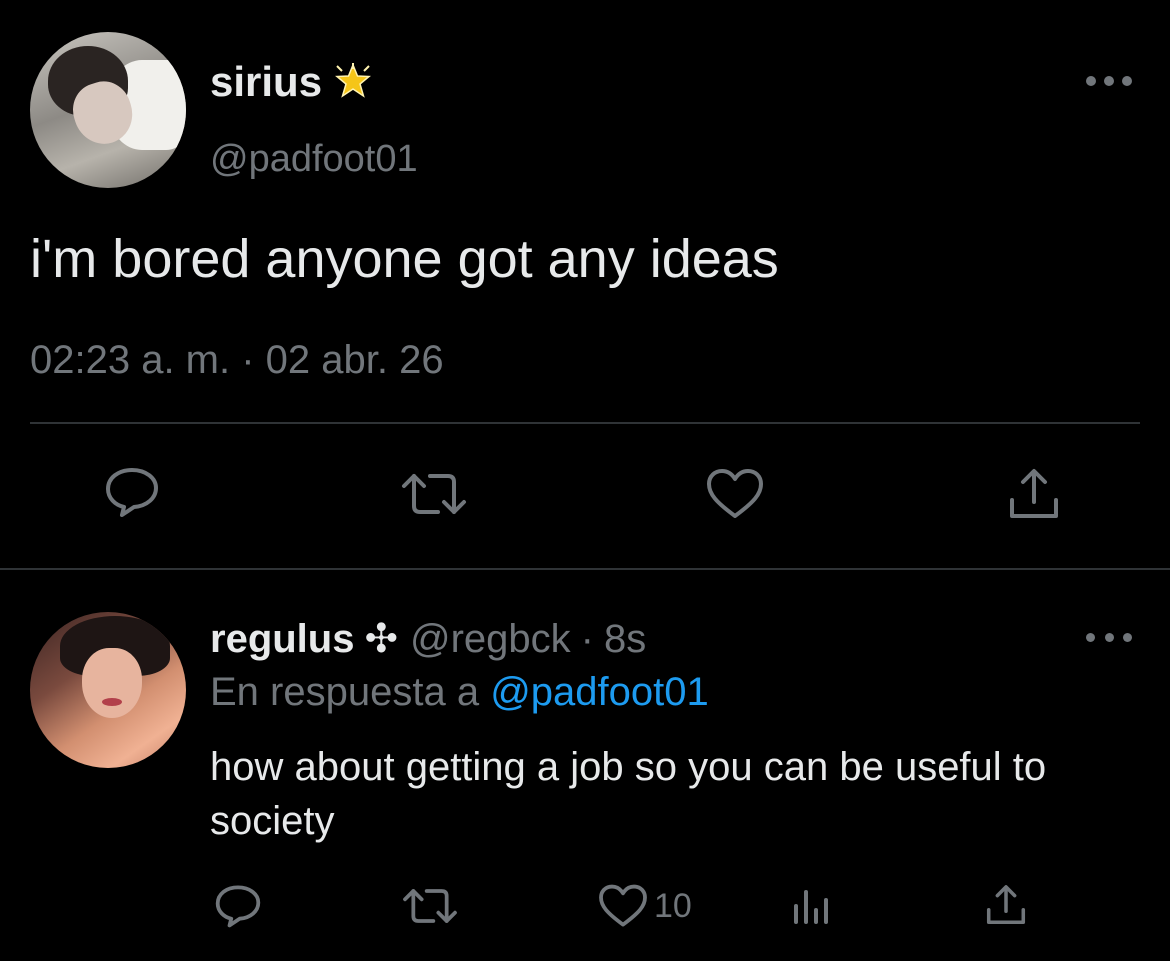  Describe the element at coordinates (314, 159) in the screenshot. I see `author-handle: @padfoot01` at that location.